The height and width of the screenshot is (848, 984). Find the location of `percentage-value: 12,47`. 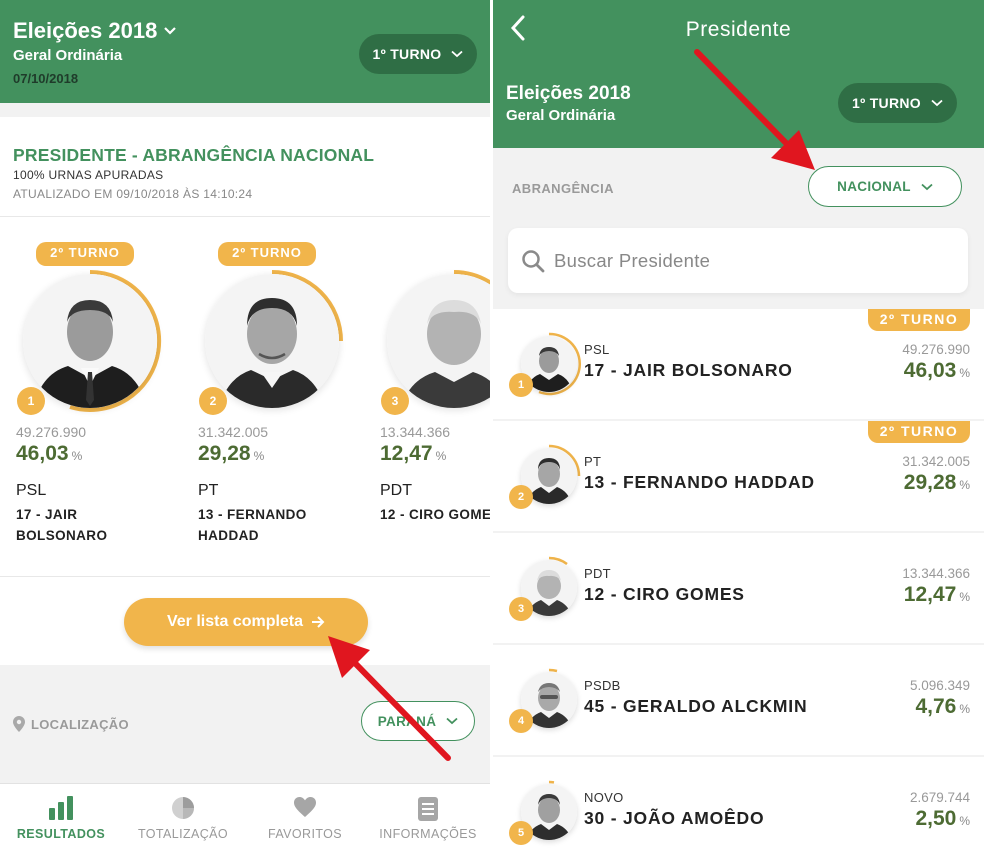

percentage-value: 12,47 is located at coordinates (930, 594).